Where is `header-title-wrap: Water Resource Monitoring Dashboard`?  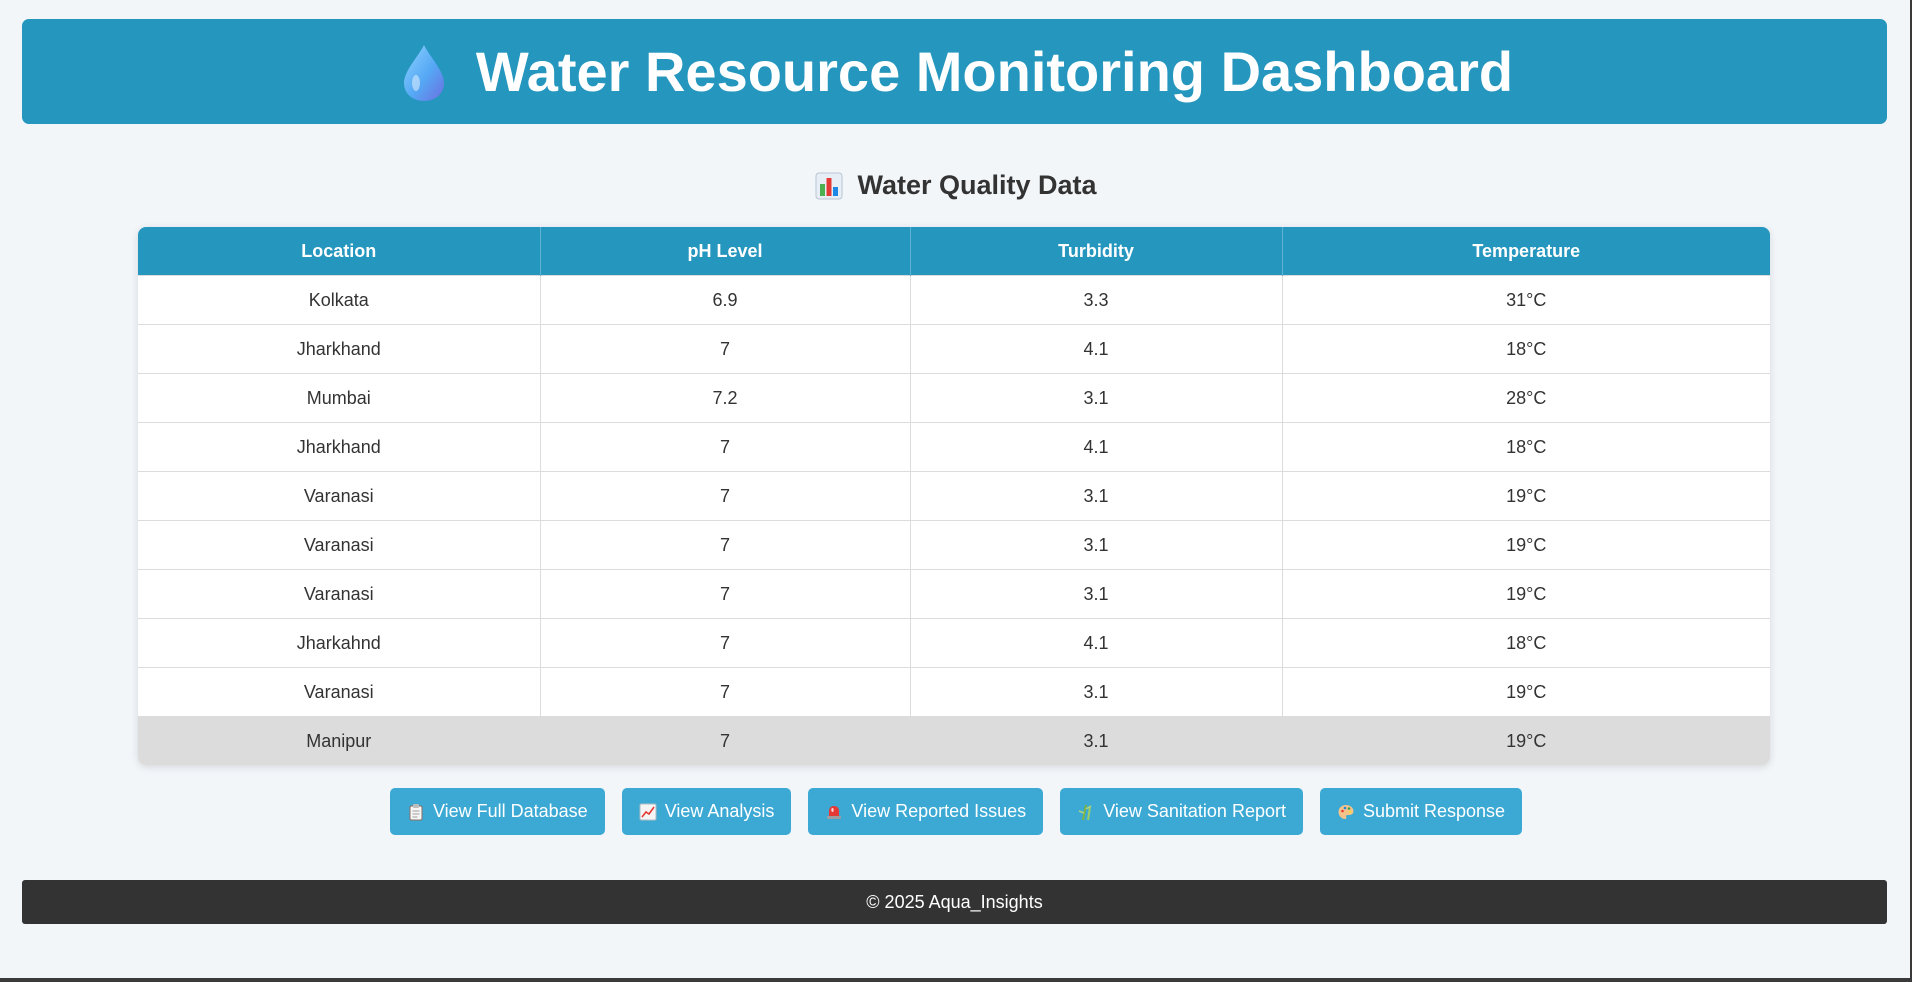 header-title-wrap: Water Resource Monitoring Dashboard is located at coordinates (954, 71).